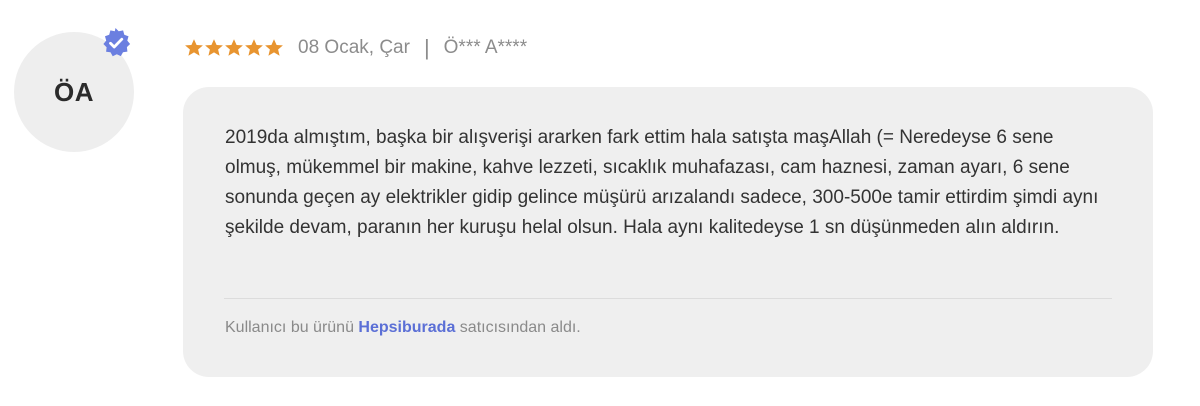 The height and width of the screenshot is (406, 1200). Describe the element at coordinates (406, 327) in the screenshot. I see `seller-link: Hepsiburada` at that location.